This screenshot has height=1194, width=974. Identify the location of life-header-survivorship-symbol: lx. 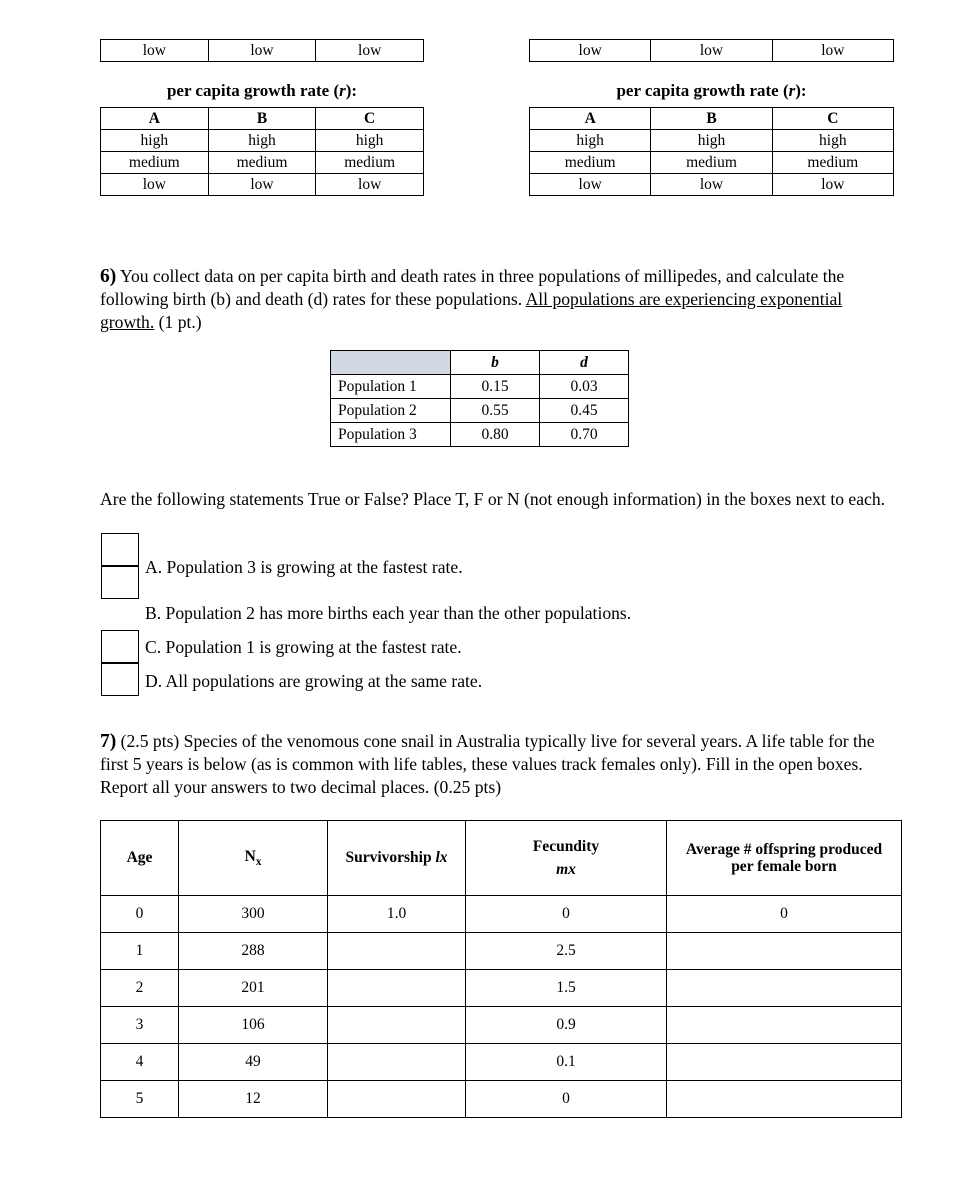
(441, 858).